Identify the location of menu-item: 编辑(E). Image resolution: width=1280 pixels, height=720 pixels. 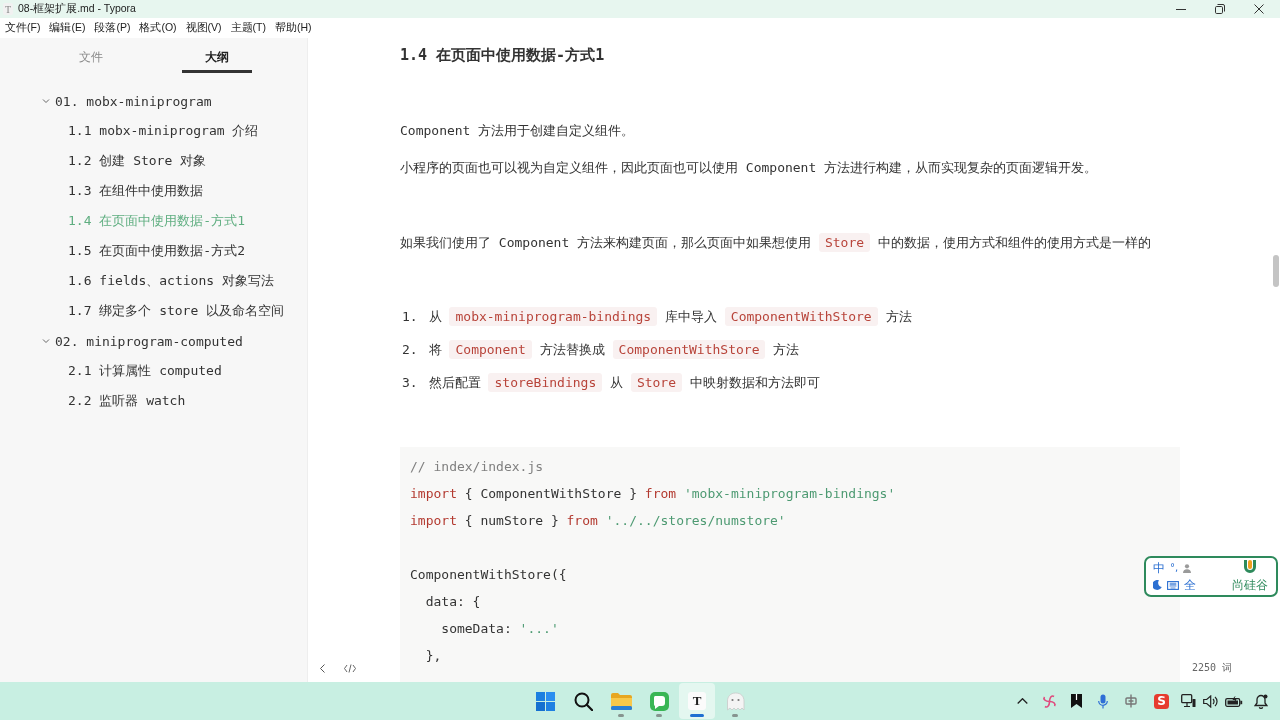
(67, 28).